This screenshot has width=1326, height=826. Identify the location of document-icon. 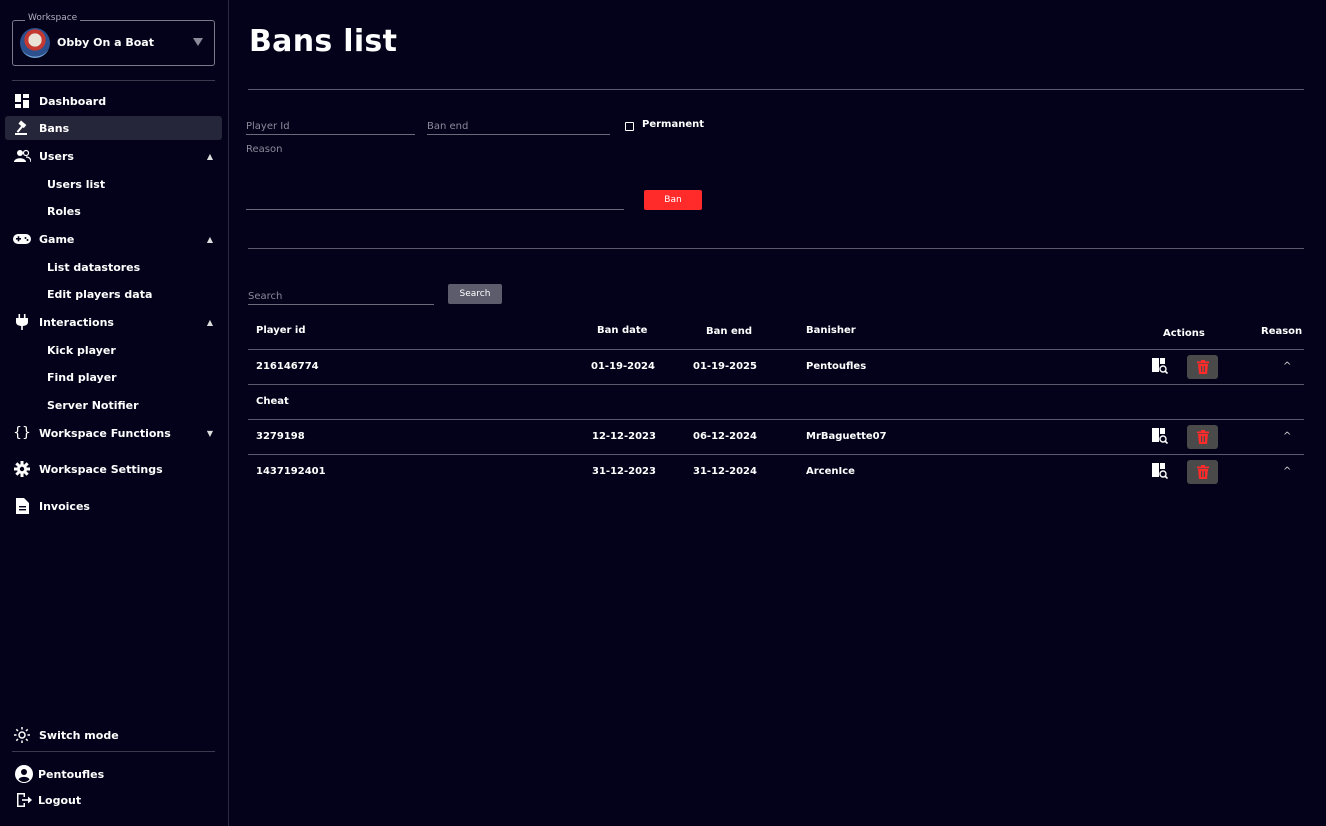
(22, 506).